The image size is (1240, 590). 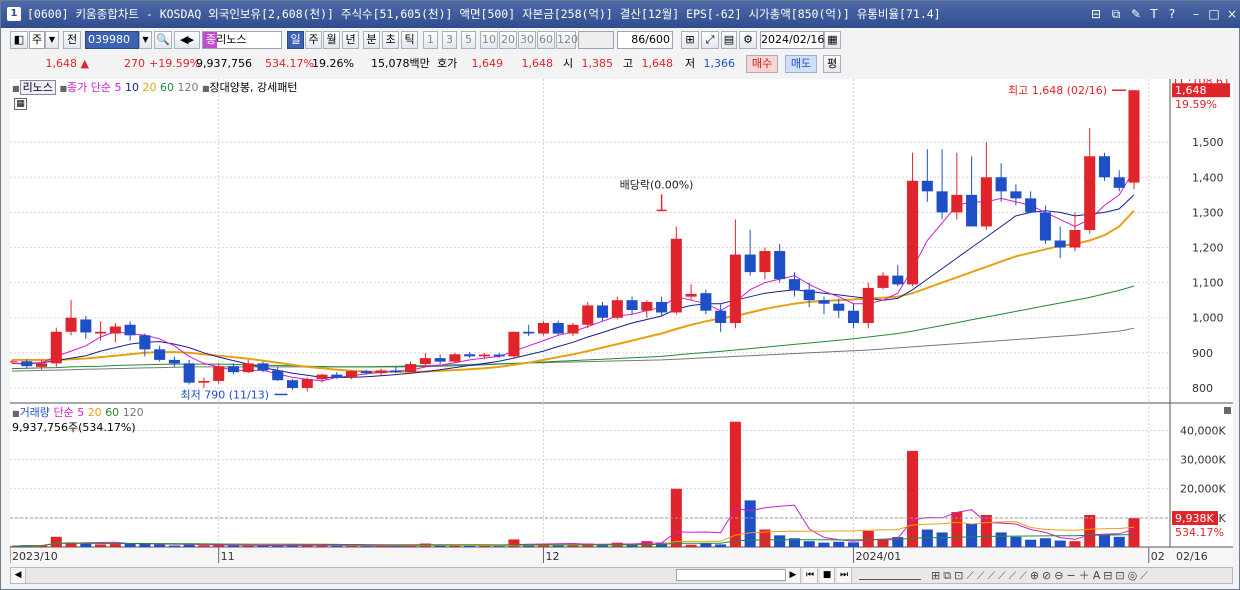 What do you see at coordinates (37, 40) in the screenshot?
I see `stock-type-select: 주` at bounding box center [37, 40].